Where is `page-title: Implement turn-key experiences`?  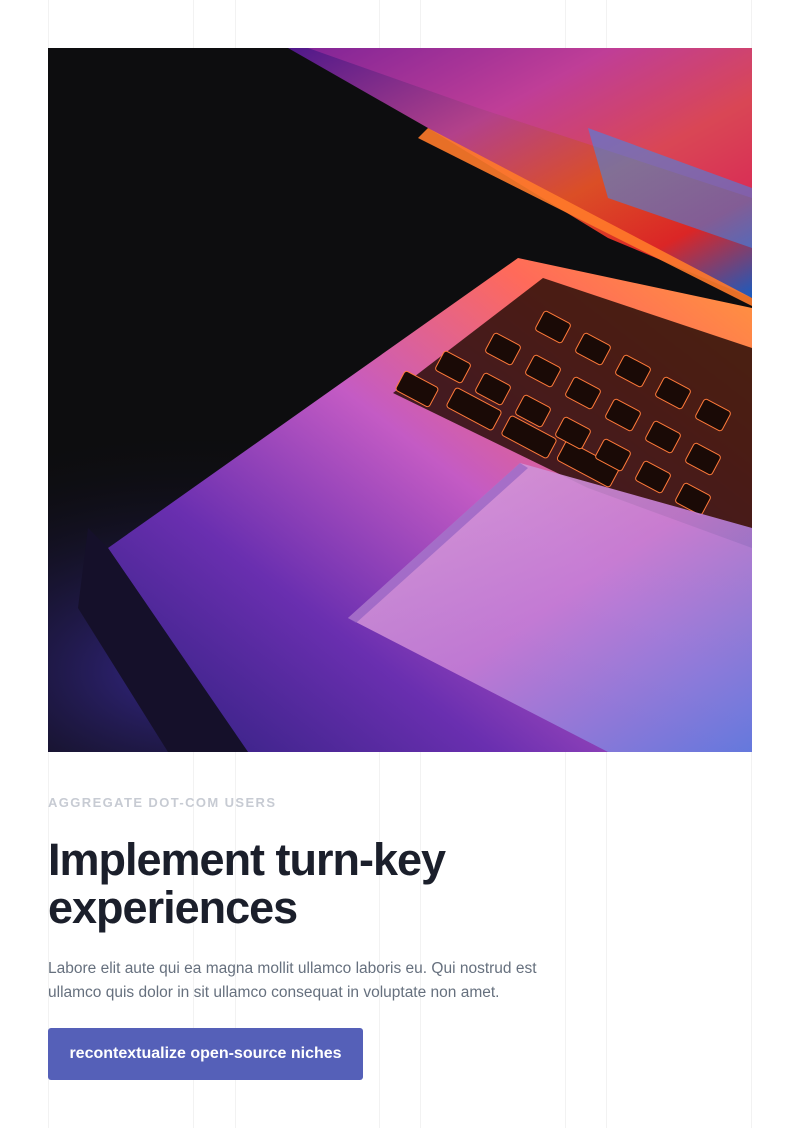 page-title: Implement turn-key experiences is located at coordinates (247, 883).